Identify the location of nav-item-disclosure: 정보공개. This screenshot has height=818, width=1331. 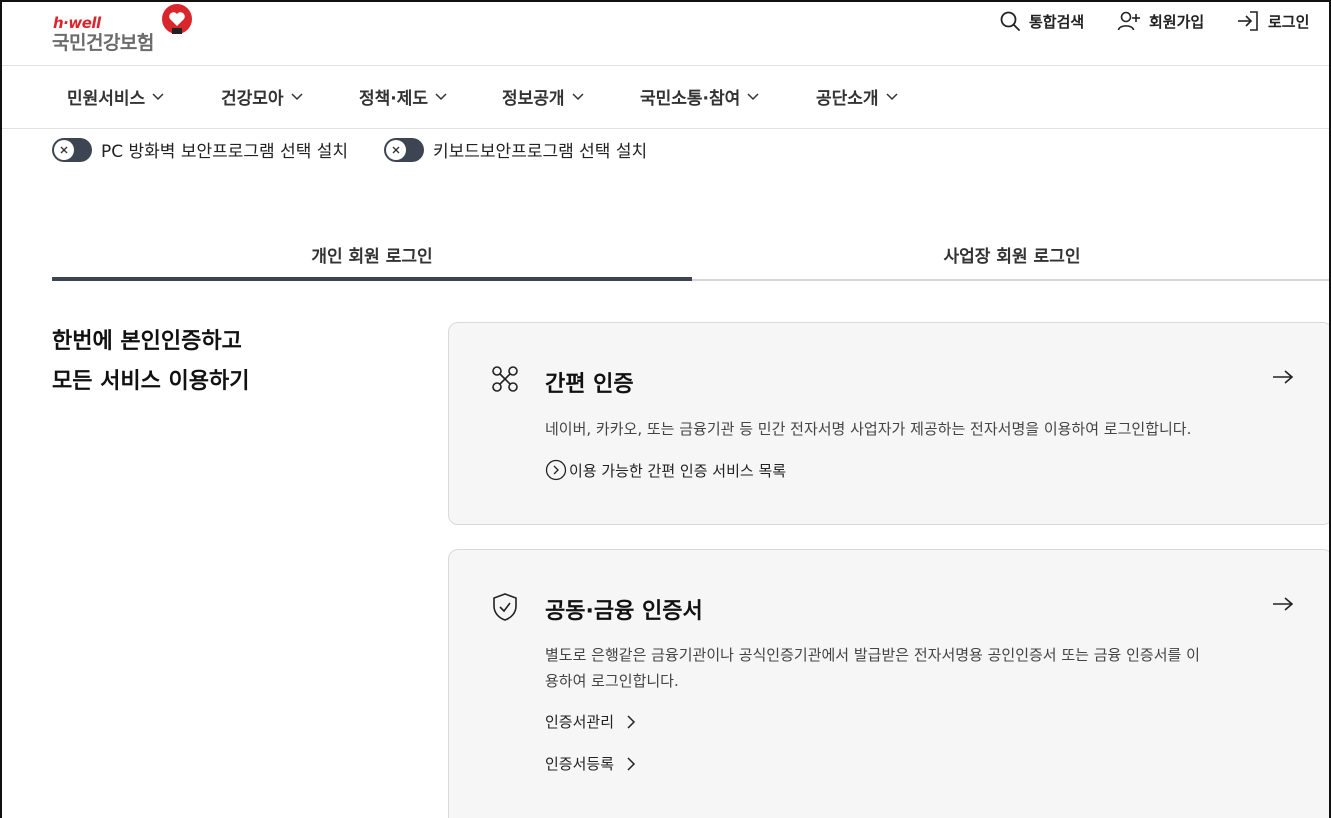
(543, 96).